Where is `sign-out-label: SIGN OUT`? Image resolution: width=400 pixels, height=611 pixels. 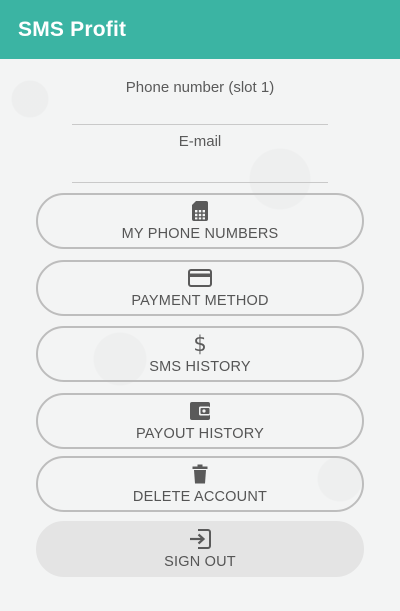 sign-out-label: SIGN OUT is located at coordinates (200, 562).